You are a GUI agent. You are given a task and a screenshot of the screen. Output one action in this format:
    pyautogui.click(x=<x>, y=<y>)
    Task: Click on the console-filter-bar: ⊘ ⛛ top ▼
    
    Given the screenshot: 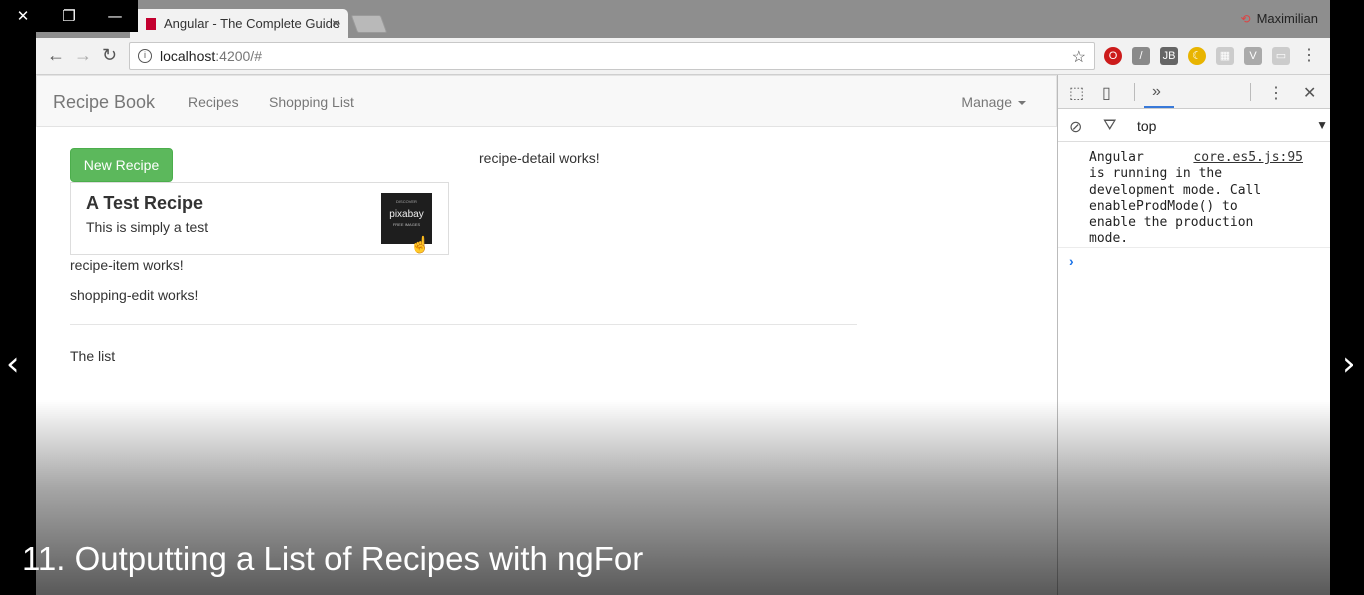 What is the action you would take?
    pyautogui.click(x=1194, y=125)
    